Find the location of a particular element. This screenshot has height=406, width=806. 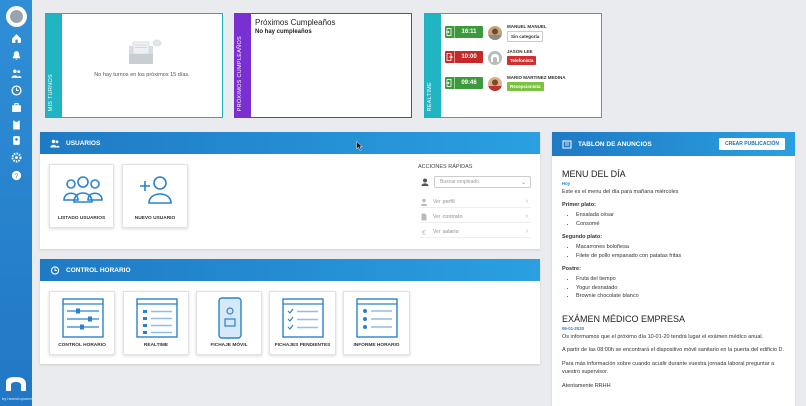

announcement-date: 06-01-2020 is located at coordinates (573, 328).